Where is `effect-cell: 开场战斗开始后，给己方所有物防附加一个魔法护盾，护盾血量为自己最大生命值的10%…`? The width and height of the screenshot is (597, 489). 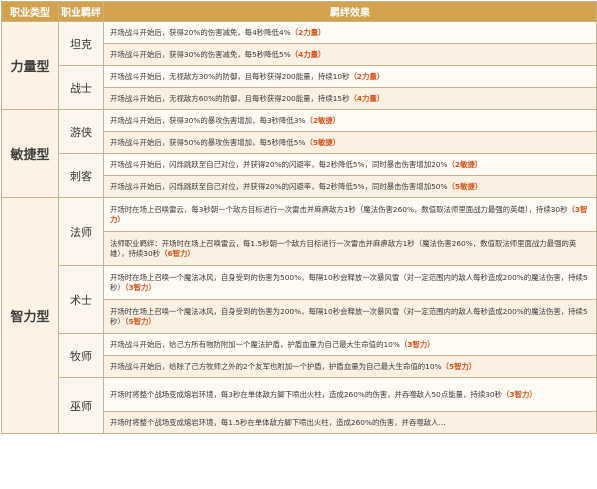
effect-cell: 开场战斗开始后，给己方所有物防附加一个魔法护盾，护盾血量为自己最大生命值的10%… is located at coordinates (350, 344).